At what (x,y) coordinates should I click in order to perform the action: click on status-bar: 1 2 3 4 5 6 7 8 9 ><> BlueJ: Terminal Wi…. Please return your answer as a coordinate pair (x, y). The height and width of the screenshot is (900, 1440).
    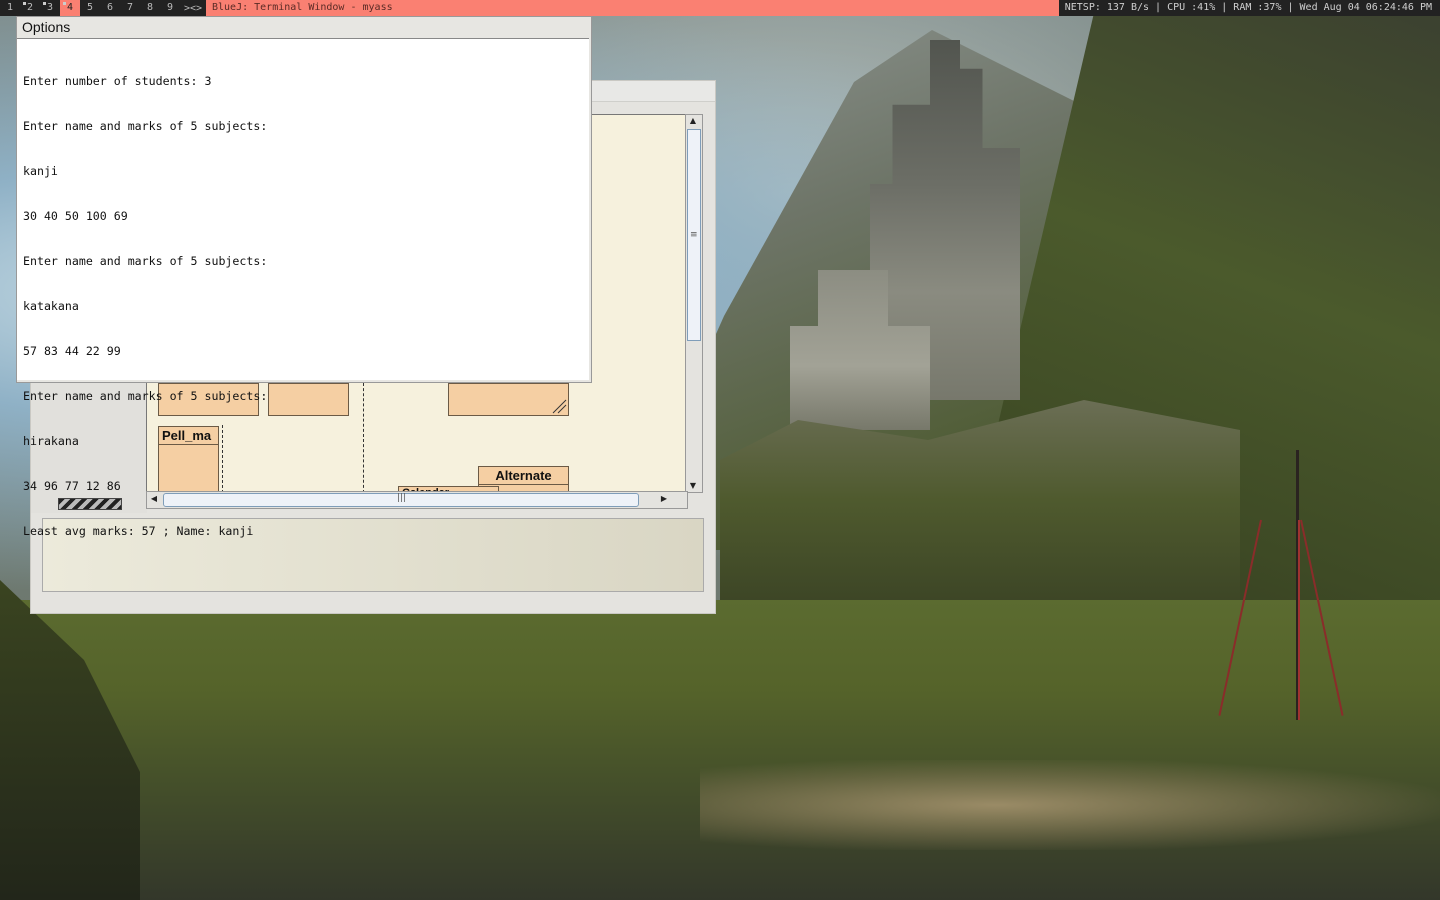
    Looking at the image, I should click on (720, 8).